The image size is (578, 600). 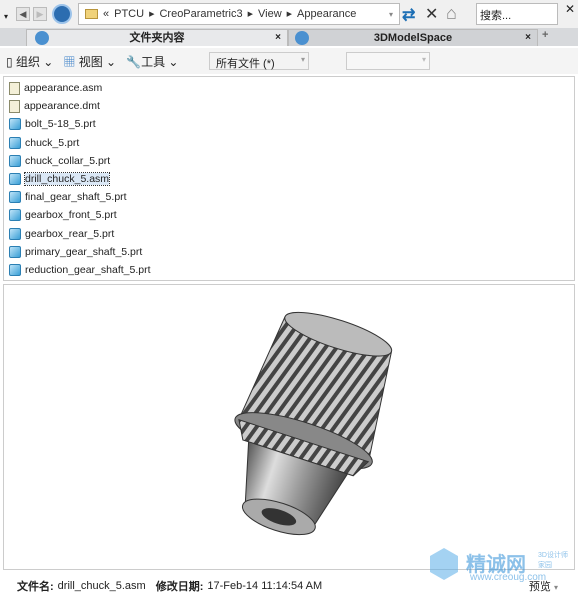 I want to click on view-label: 视图, so click(x=90, y=61).